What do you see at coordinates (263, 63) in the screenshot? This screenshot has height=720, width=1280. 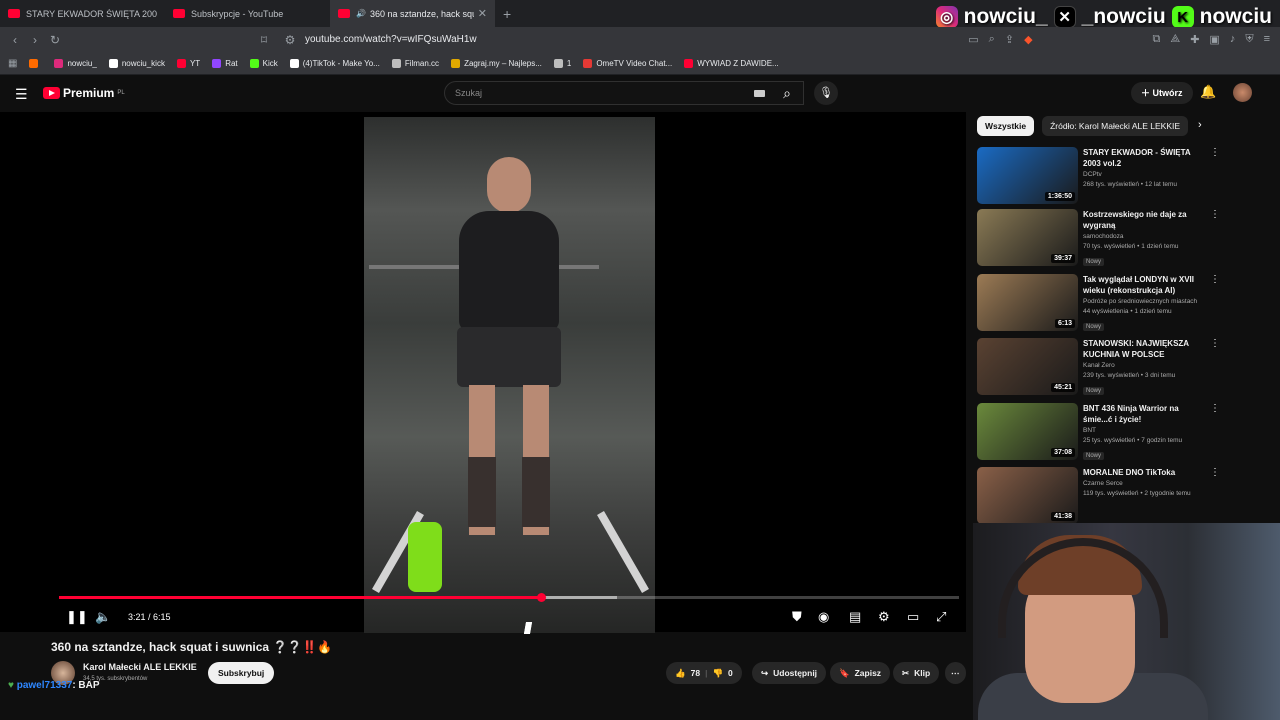 I see `bookmark-item: Kick` at bounding box center [263, 63].